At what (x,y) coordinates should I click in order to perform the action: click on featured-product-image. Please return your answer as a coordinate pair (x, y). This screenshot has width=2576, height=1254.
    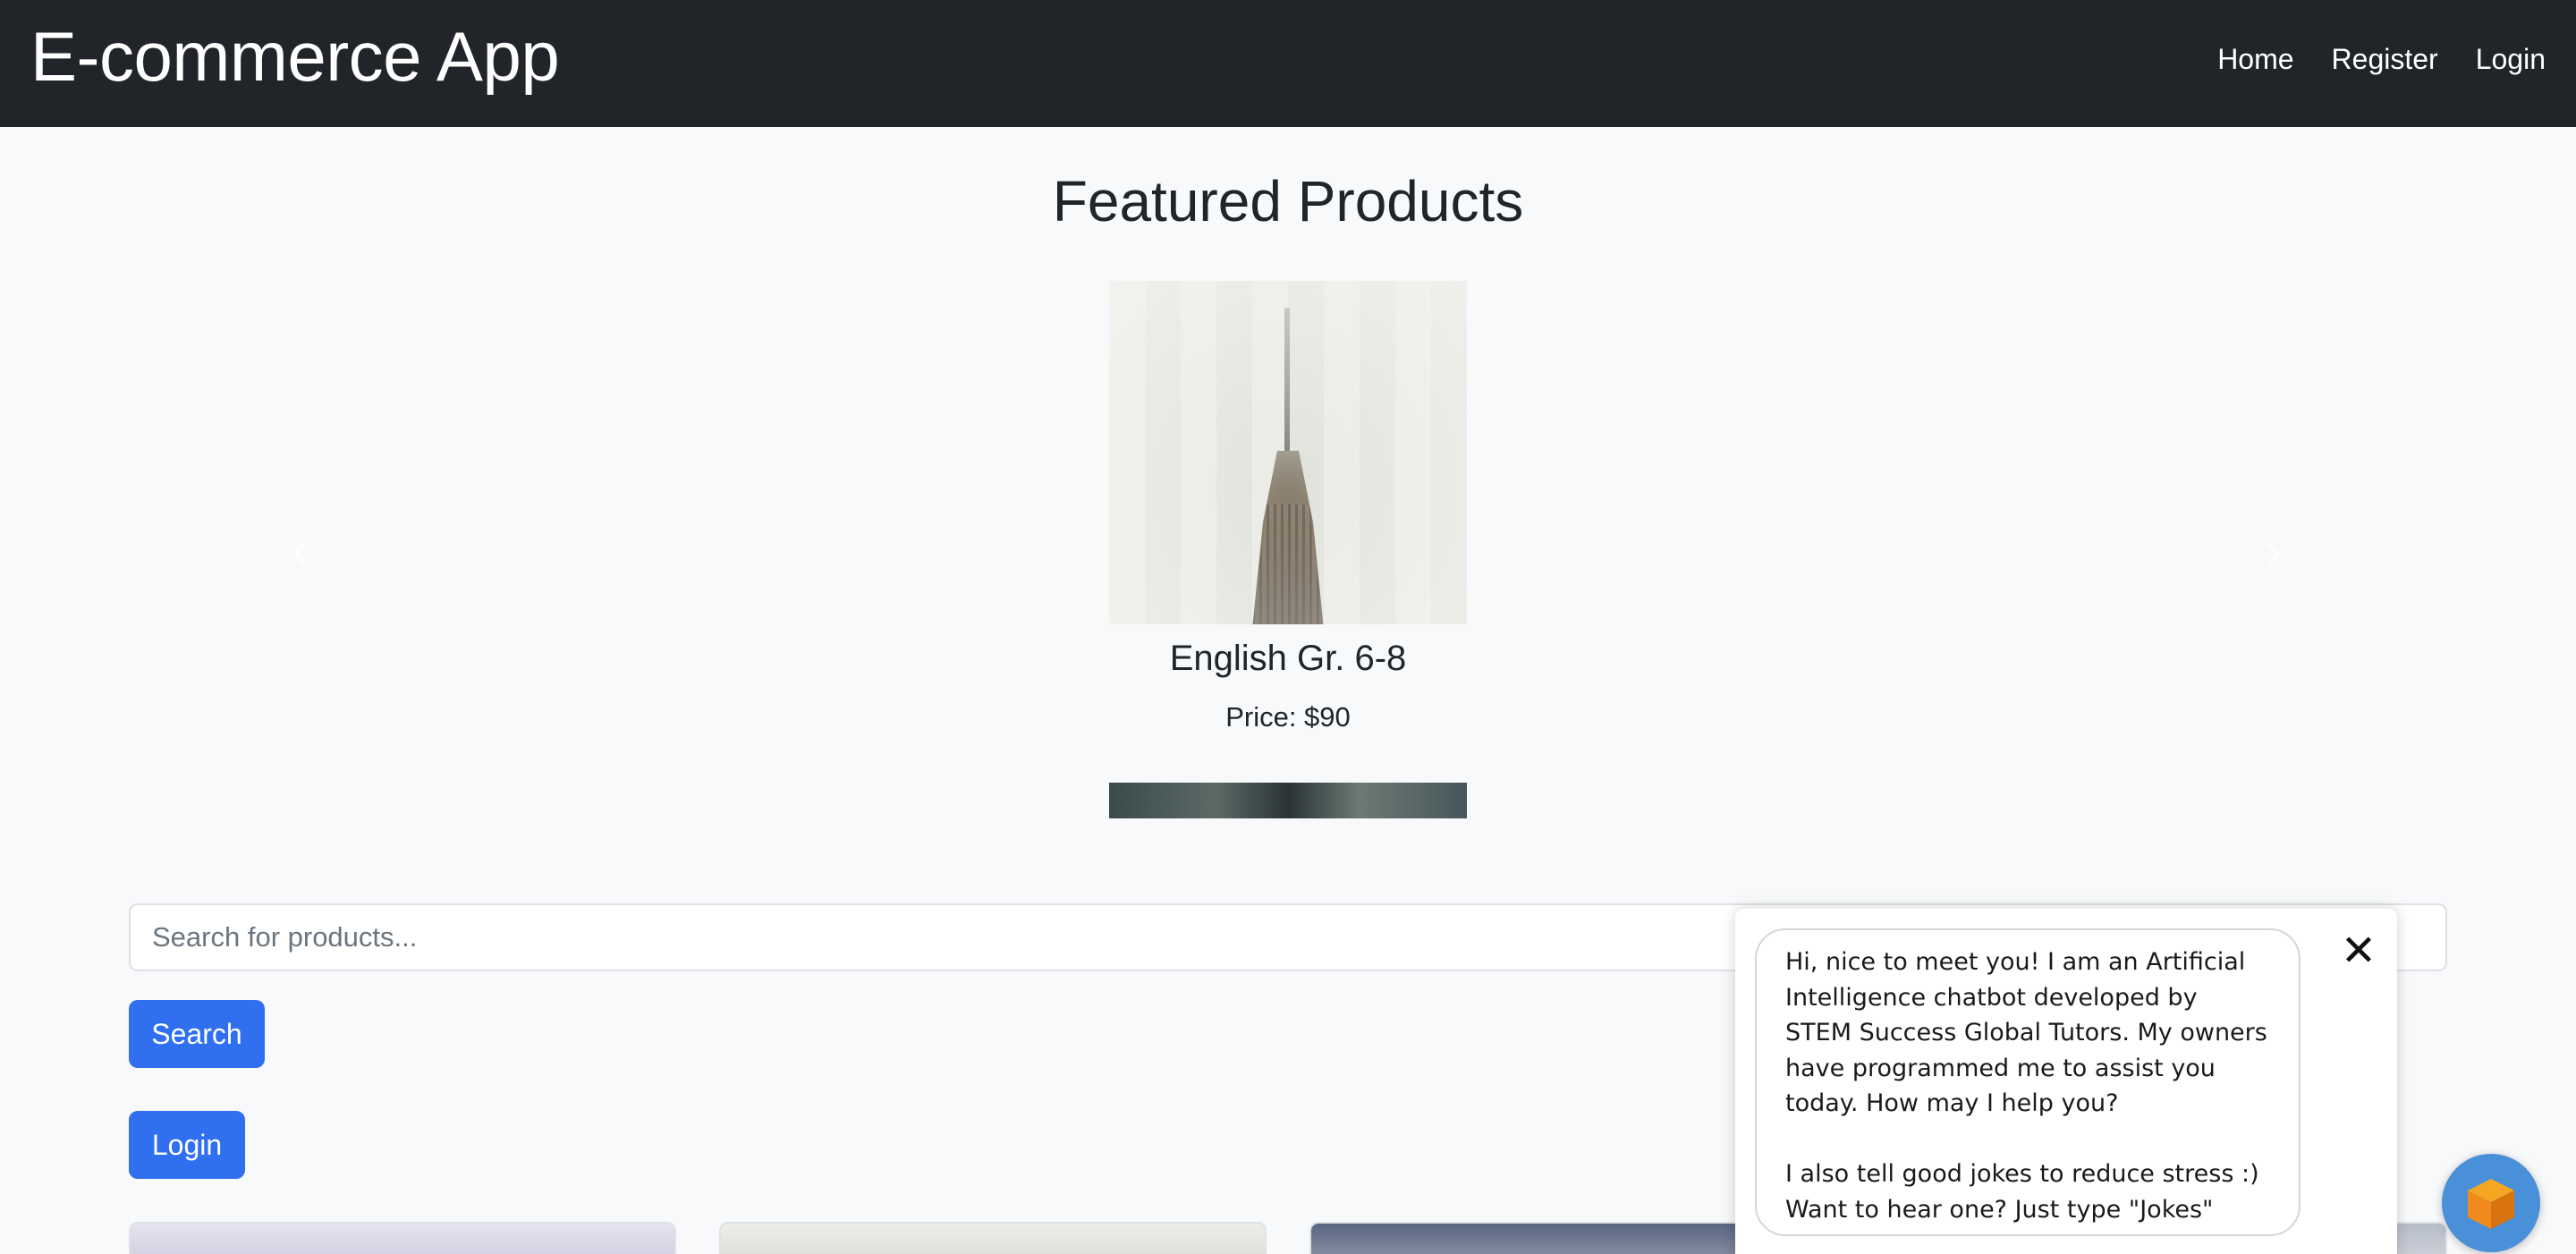
    Looking at the image, I should click on (1288, 452).